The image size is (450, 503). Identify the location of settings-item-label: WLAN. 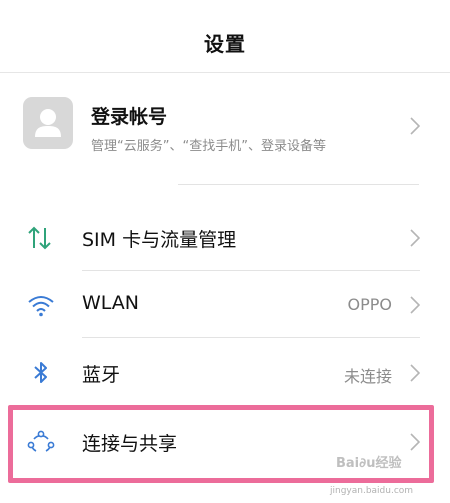
(111, 303).